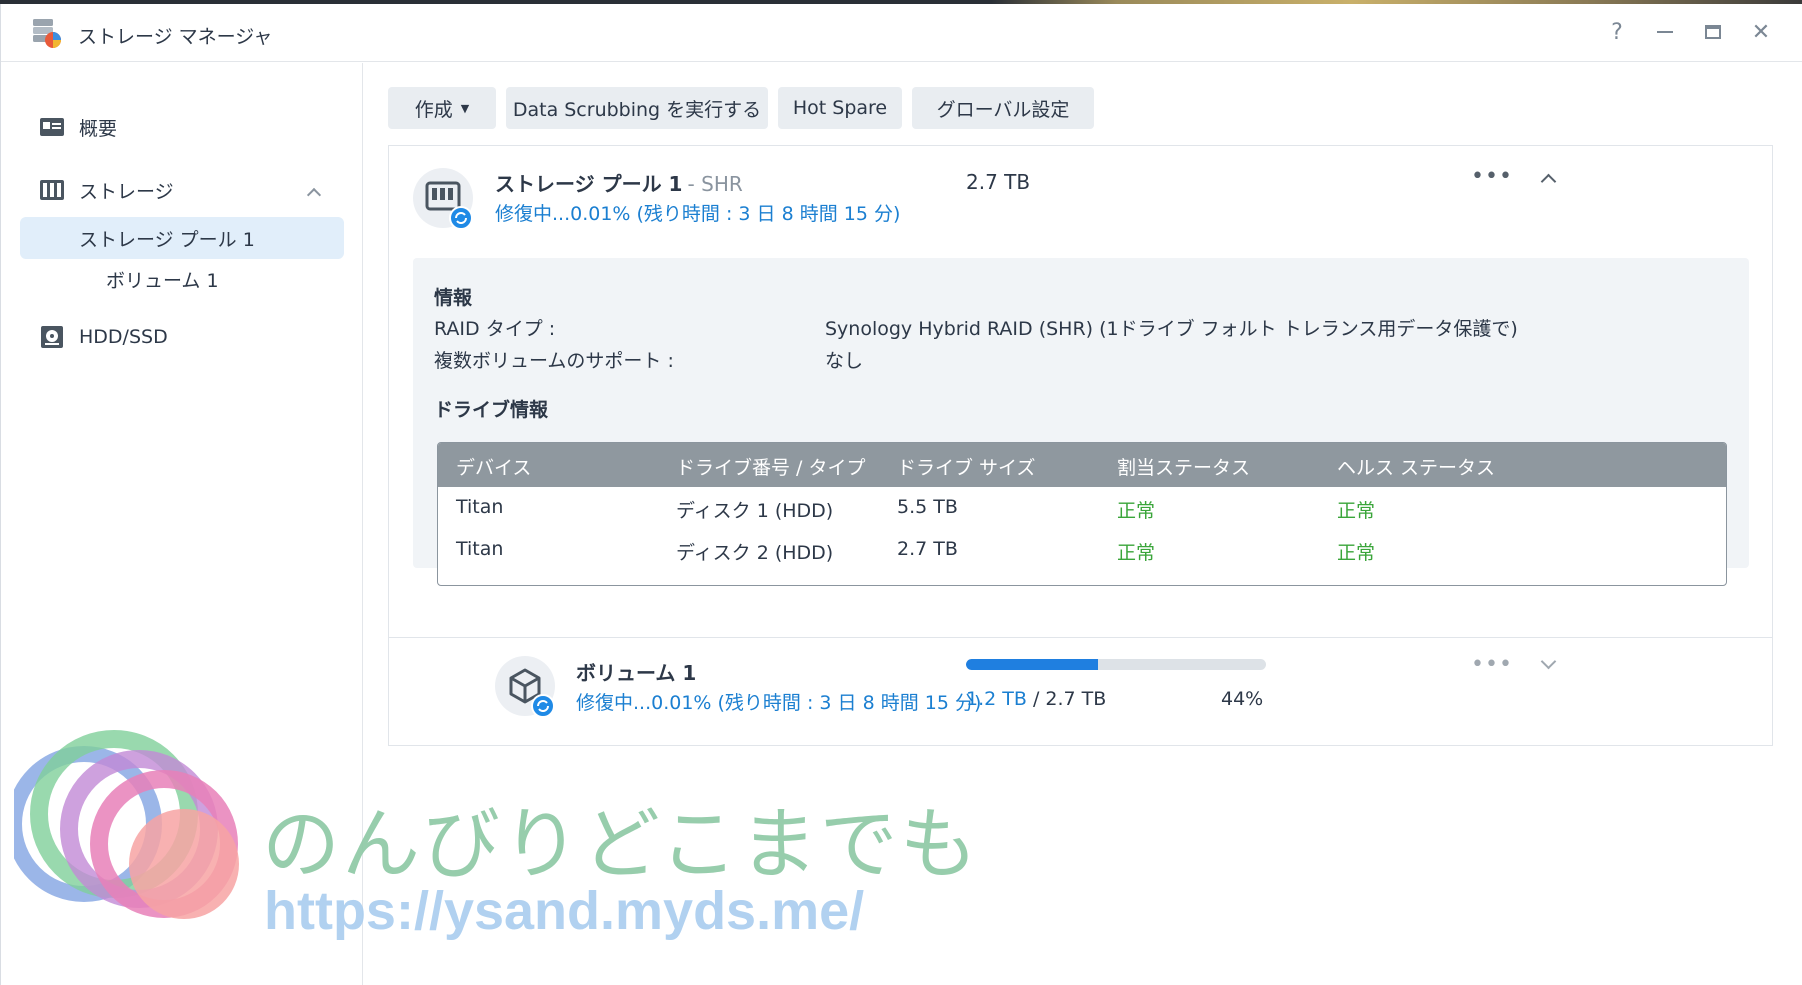 The width and height of the screenshot is (1802, 985). What do you see at coordinates (1713, 32) in the screenshot?
I see `maximize-icon` at bounding box center [1713, 32].